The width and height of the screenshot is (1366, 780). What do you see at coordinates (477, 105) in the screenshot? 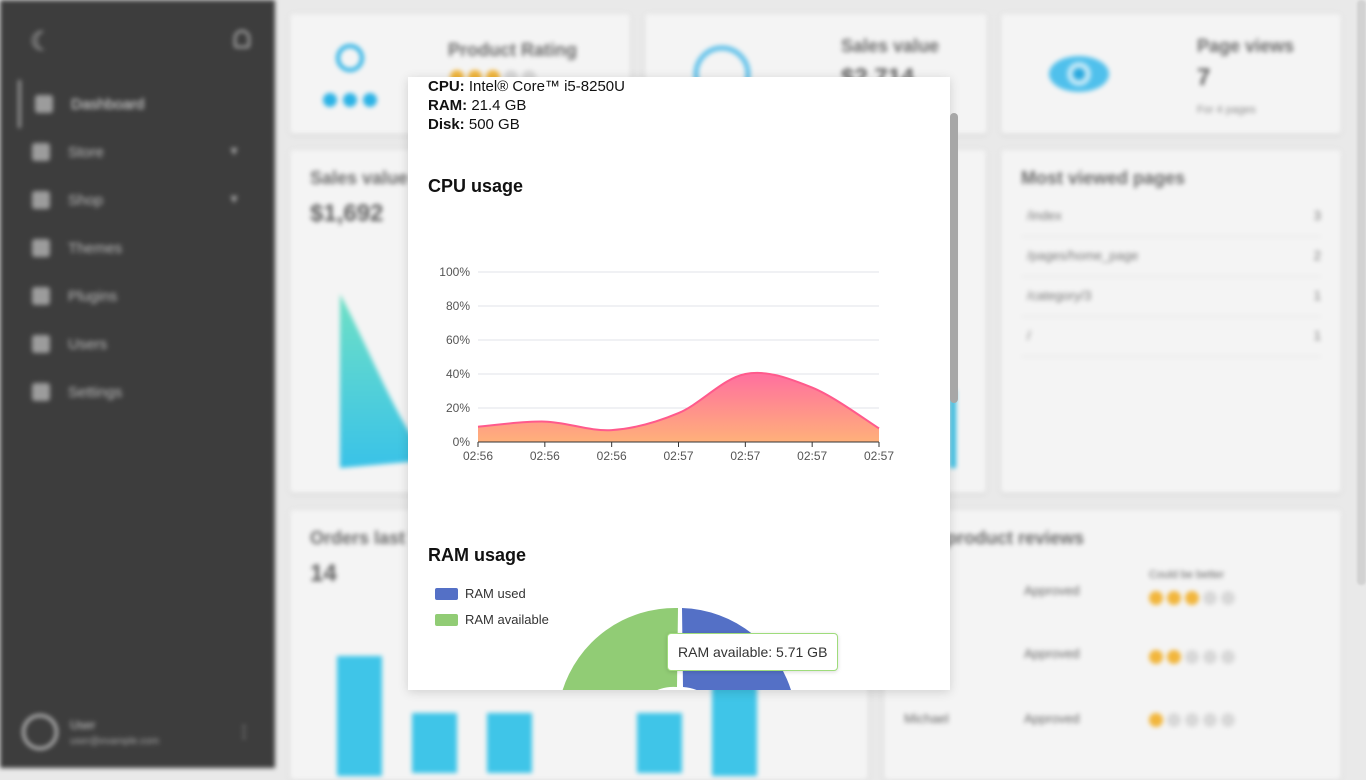
I see `spec-ram: RAM: 21.4 GB` at bounding box center [477, 105].